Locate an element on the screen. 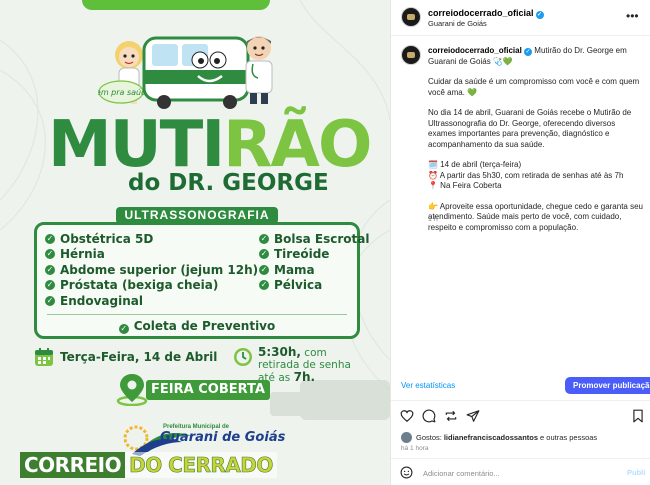 This screenshot has width=650, height=485. liker-username: lidianefranciscadossantos is located at coordinates (491, 437).